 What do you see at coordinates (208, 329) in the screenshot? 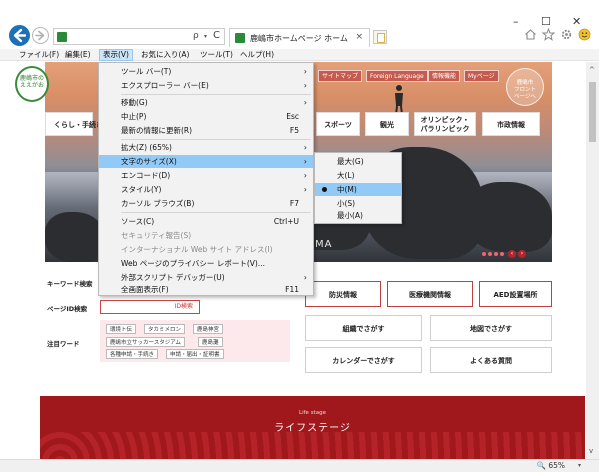
I see `keyword-tag: 鹿島神宮` at bounding box center [208, 329].